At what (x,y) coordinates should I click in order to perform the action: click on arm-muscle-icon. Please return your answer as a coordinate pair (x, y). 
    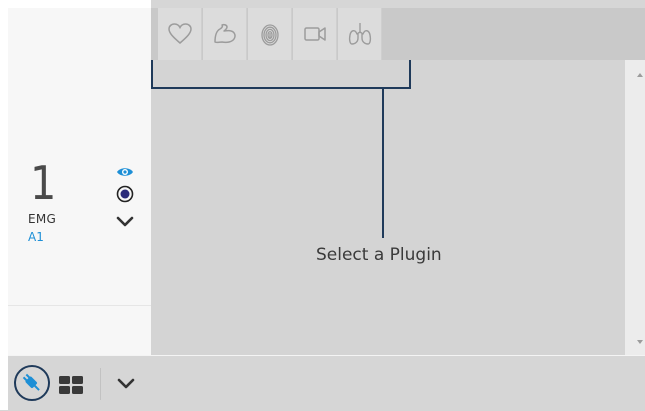
    Looking at the image, I should click on (224, 33).